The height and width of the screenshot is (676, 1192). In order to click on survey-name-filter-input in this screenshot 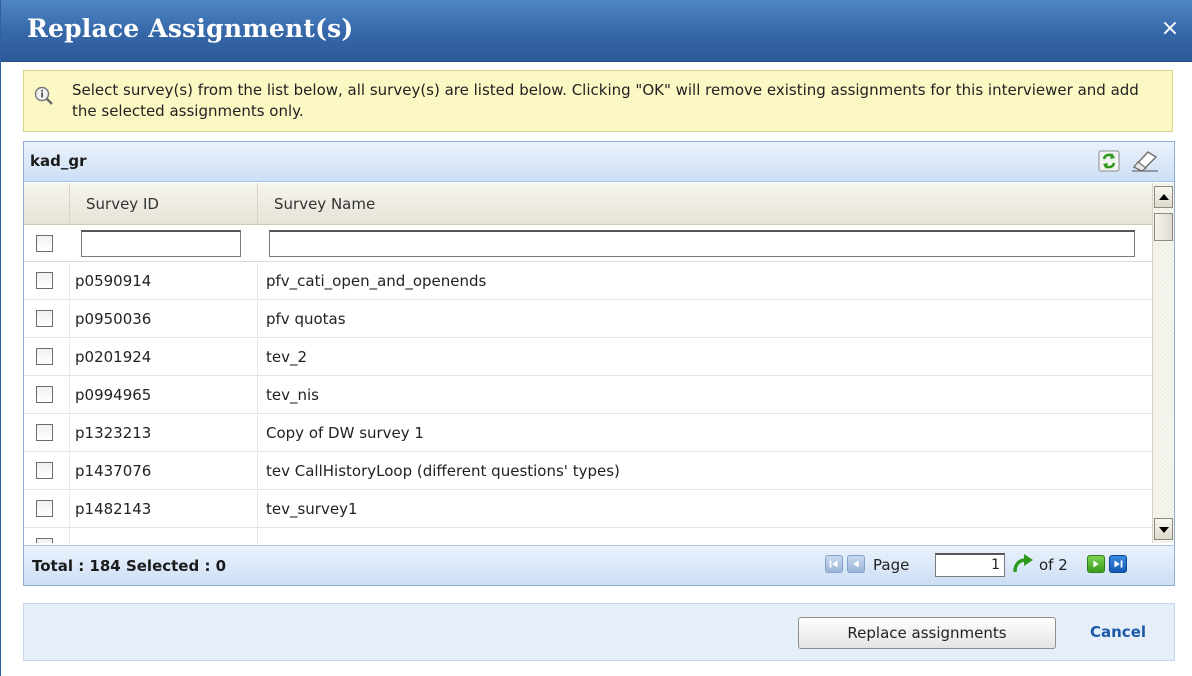, I will do `click(702, 244)`.